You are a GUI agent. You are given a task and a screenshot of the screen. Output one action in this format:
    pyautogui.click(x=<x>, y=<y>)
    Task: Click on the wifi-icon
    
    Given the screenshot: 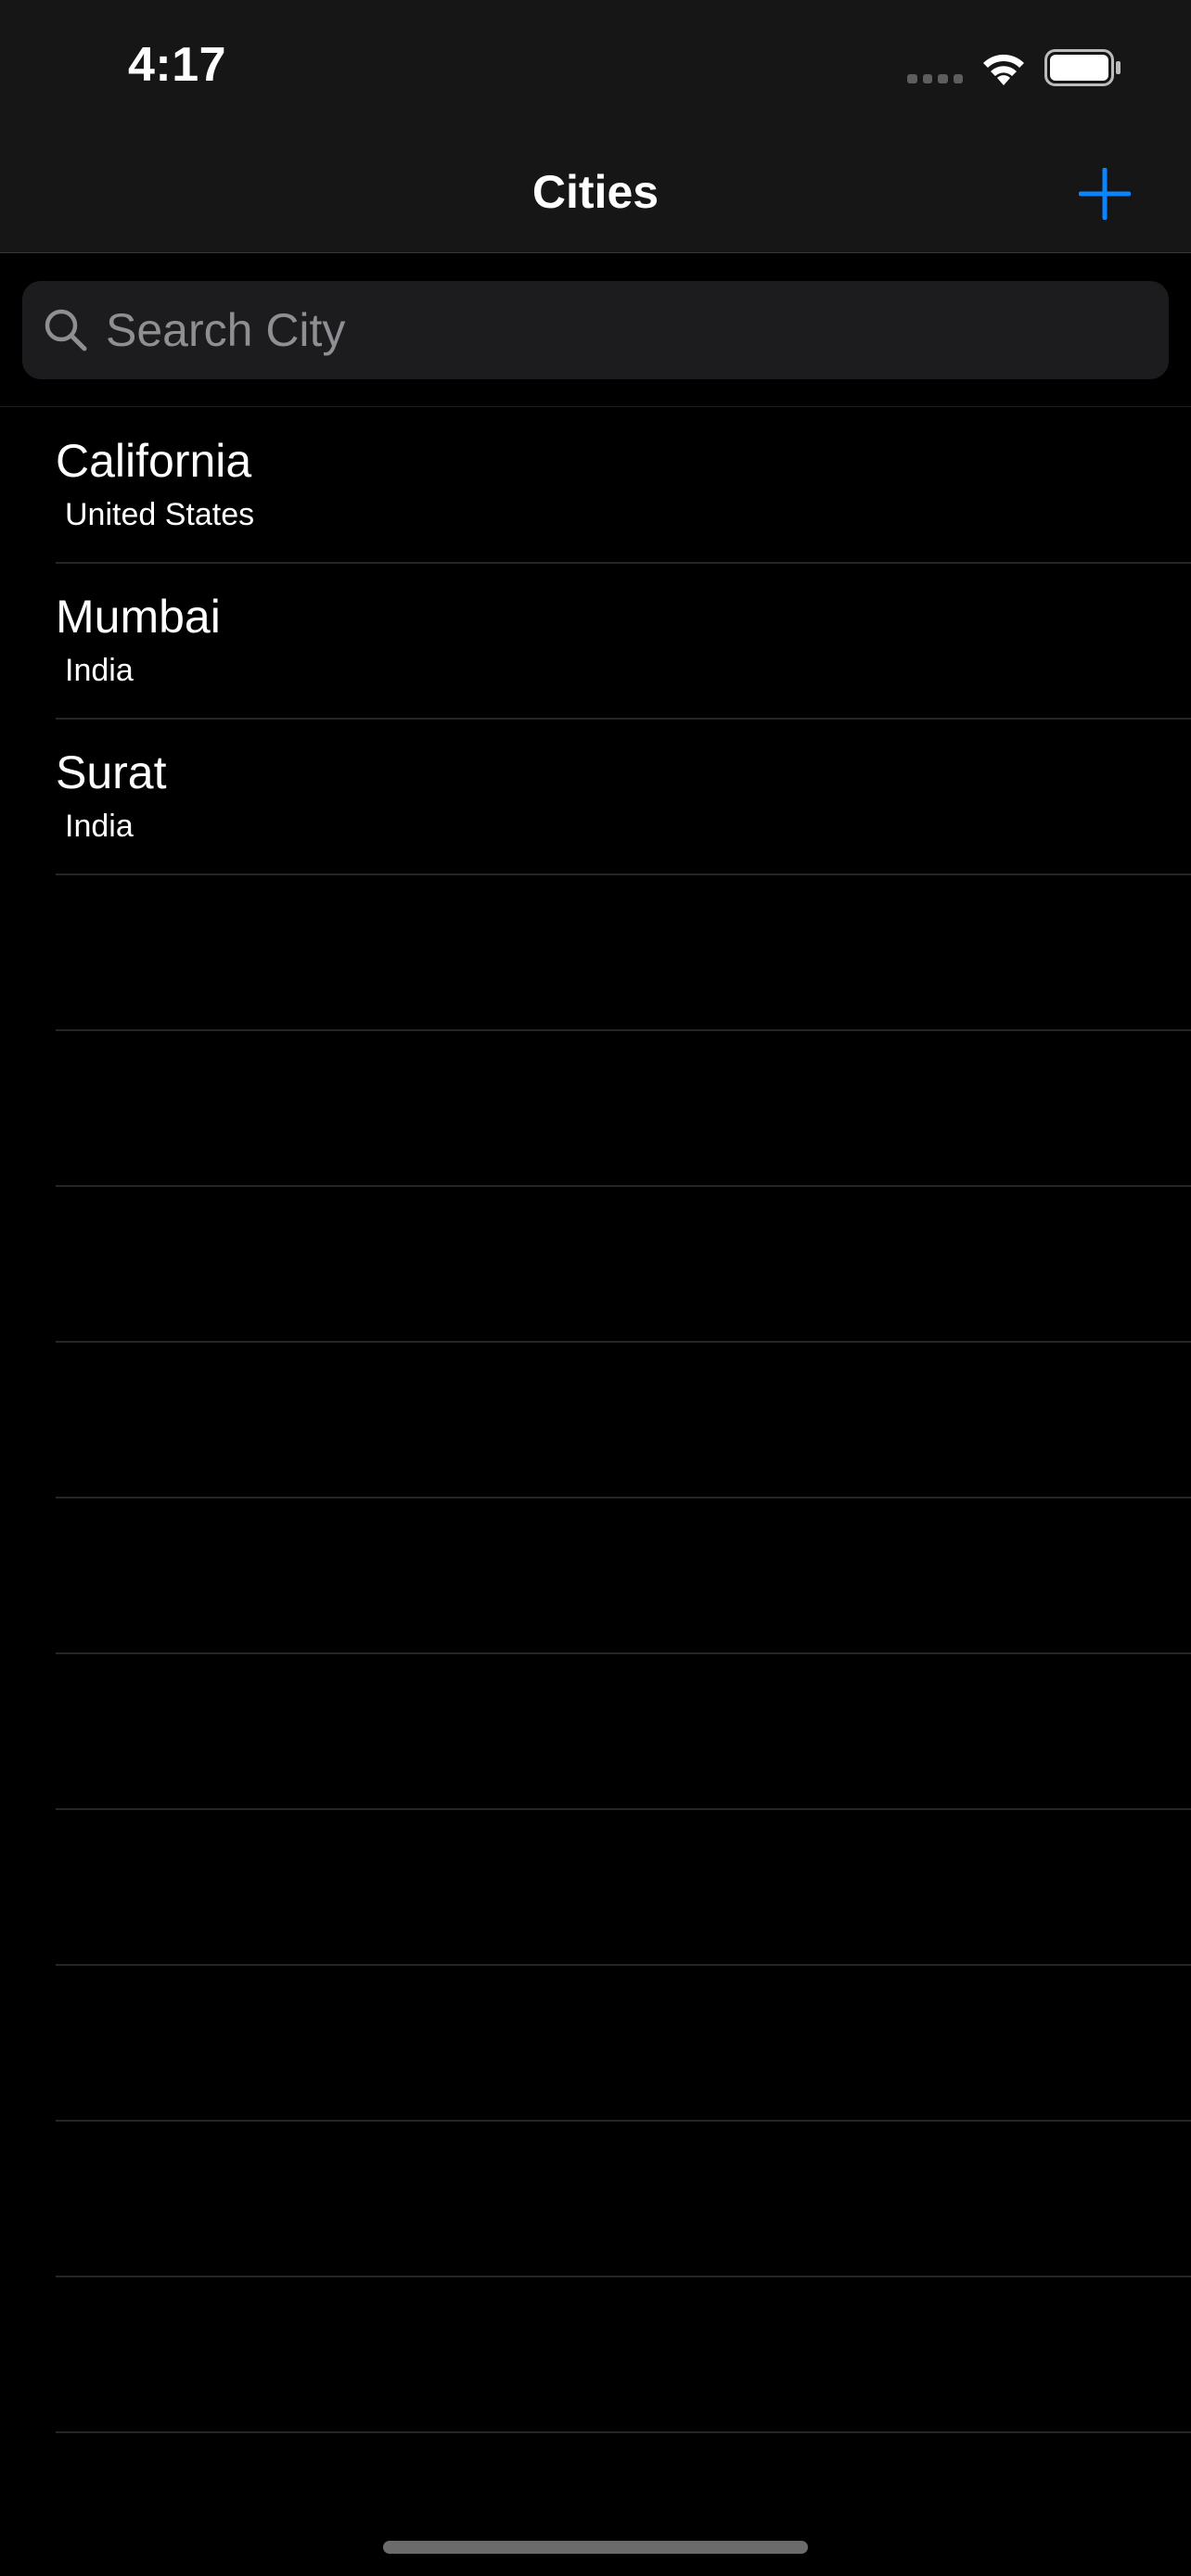 What is the action you would take?
    pyautogui.click(x=1003, y=69)
    